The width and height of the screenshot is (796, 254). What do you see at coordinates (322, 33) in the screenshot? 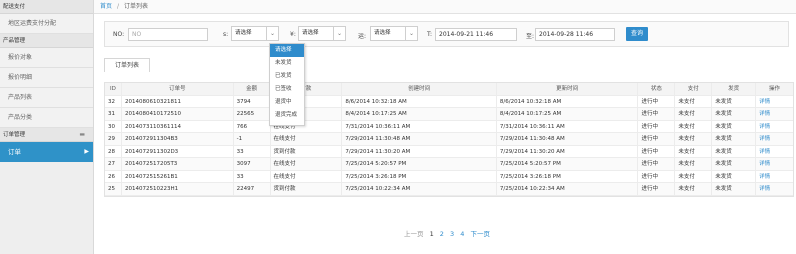
I see `amount-select: 请选择 ⌄` at bounding box center [322, 33].